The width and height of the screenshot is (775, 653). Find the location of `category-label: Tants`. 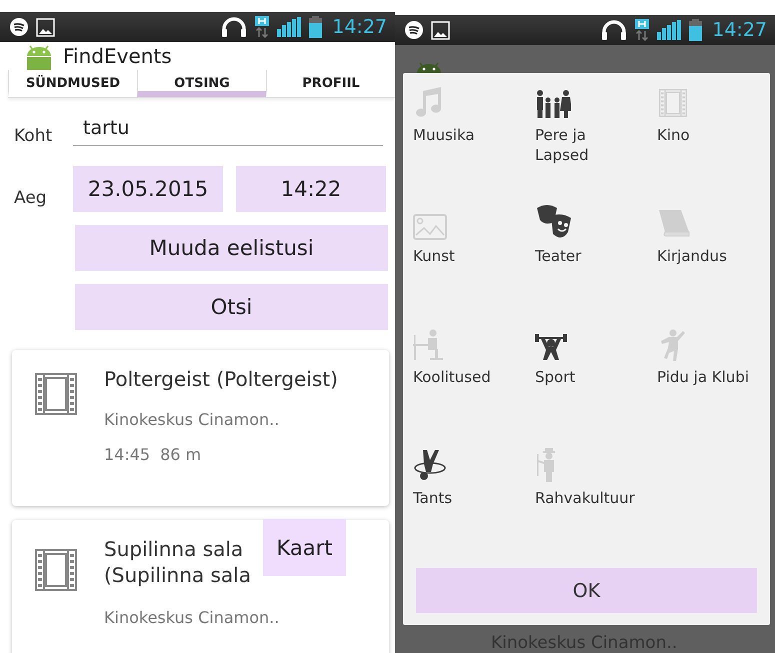

category-label: Tants is located at coordinates (432, 498).